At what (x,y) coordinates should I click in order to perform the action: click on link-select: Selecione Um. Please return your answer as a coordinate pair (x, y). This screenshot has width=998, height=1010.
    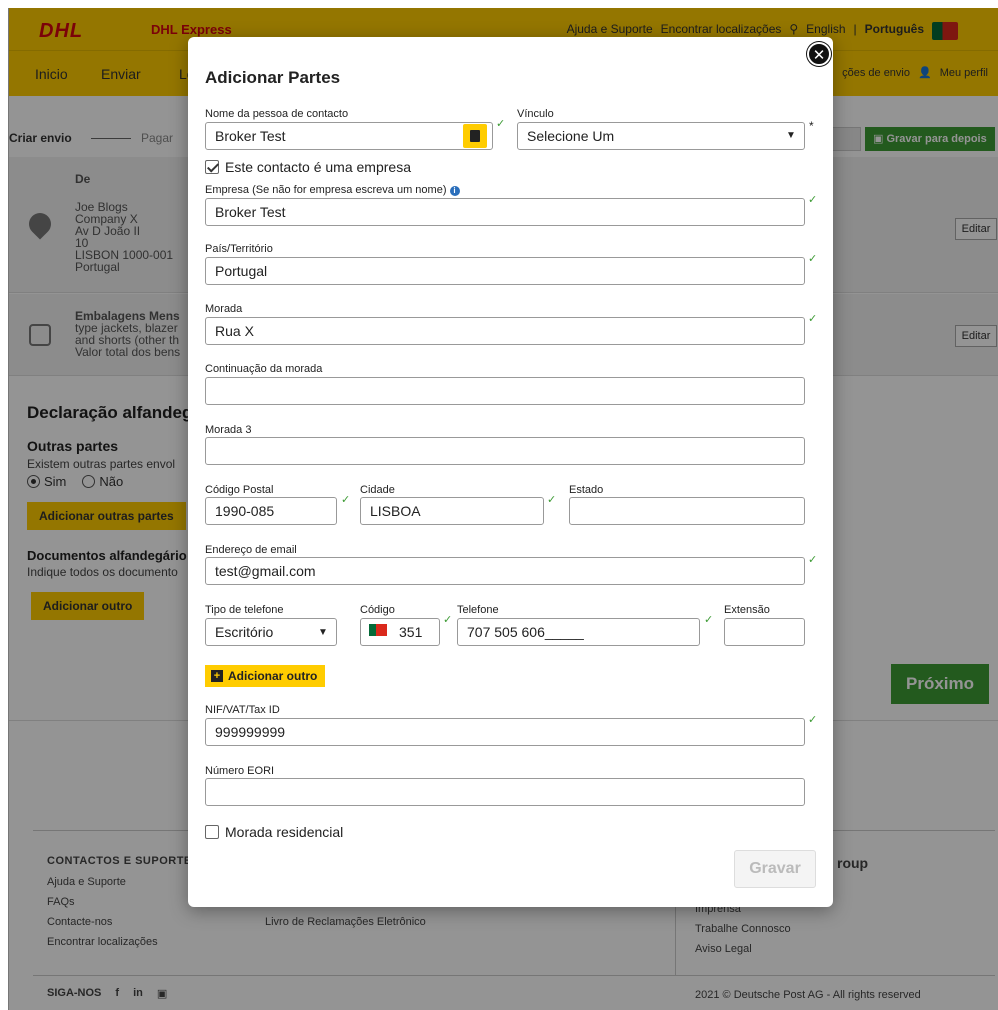
    Looking at the image, I should click on (661, 136).